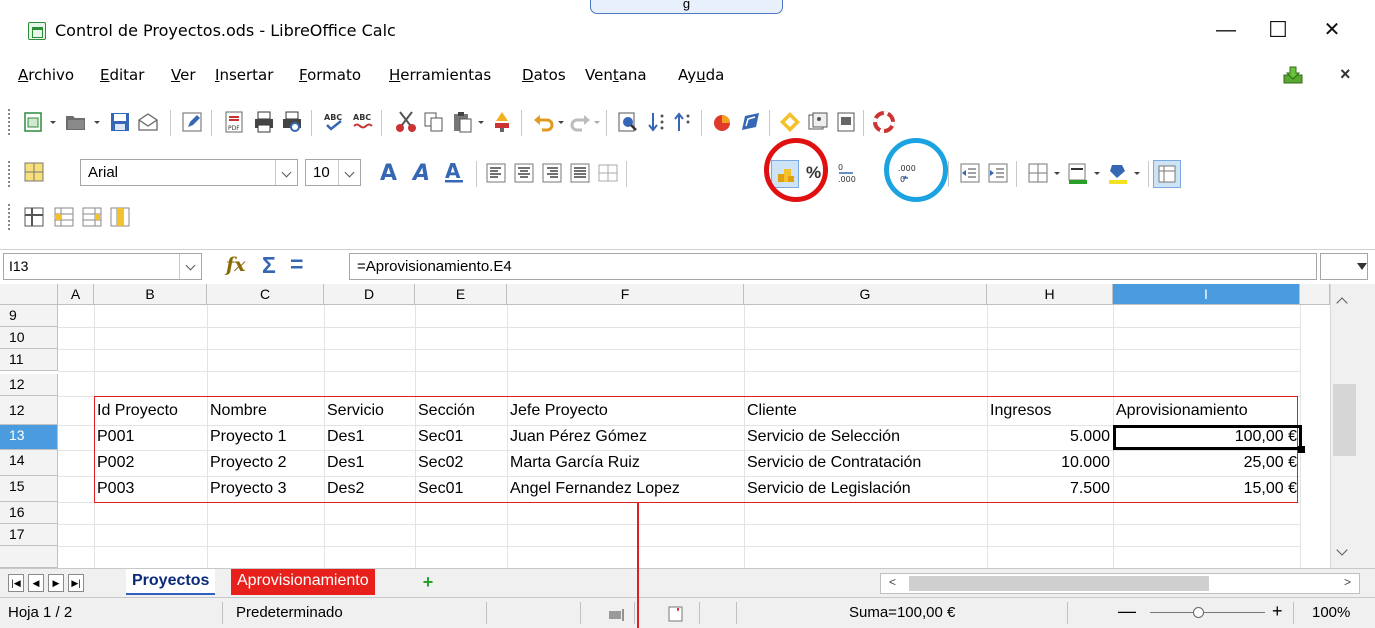 The image size is (1375, 628). I want to click on new-spreadsheet-icon, so click(34, 122).